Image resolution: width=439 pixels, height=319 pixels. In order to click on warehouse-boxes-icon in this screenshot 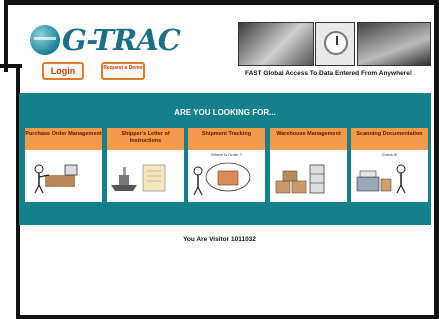, I will do `click(300, 179)`.